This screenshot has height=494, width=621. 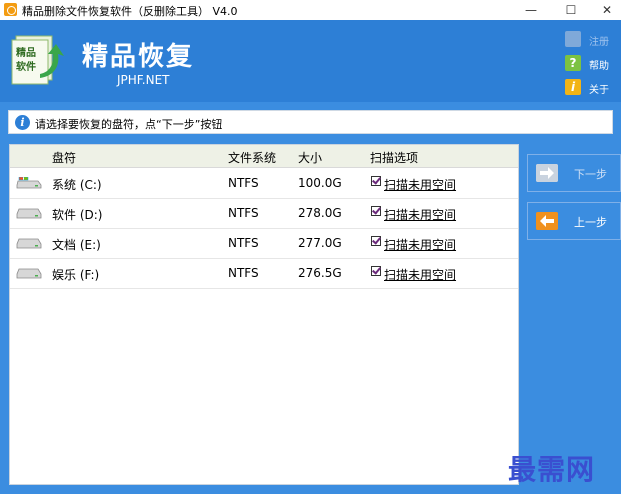 What do you see at coordinates (394, 157) in the screenshot?
I see `column-scan-option: 扫描选项` at bounding box center [394, 157].